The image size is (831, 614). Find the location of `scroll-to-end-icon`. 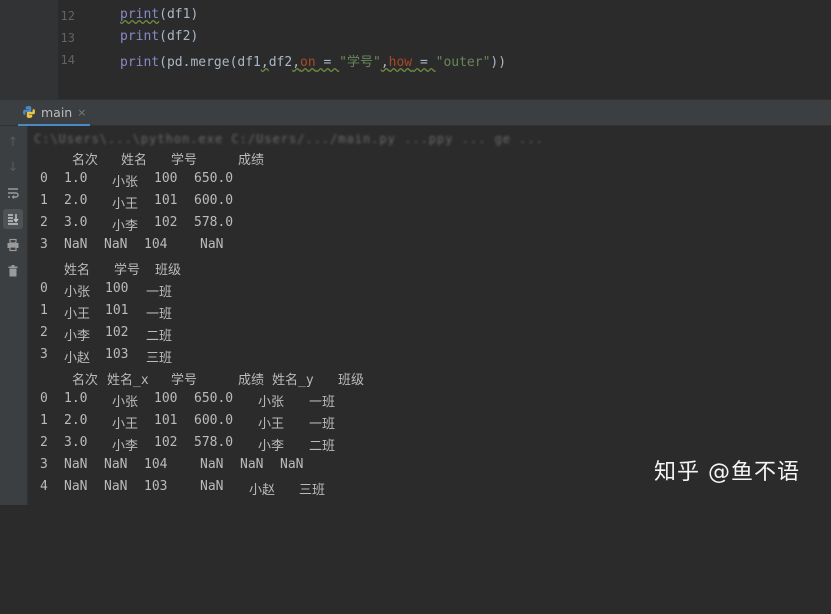

scroll-to-end-icon is located at coordinates (13, 219).